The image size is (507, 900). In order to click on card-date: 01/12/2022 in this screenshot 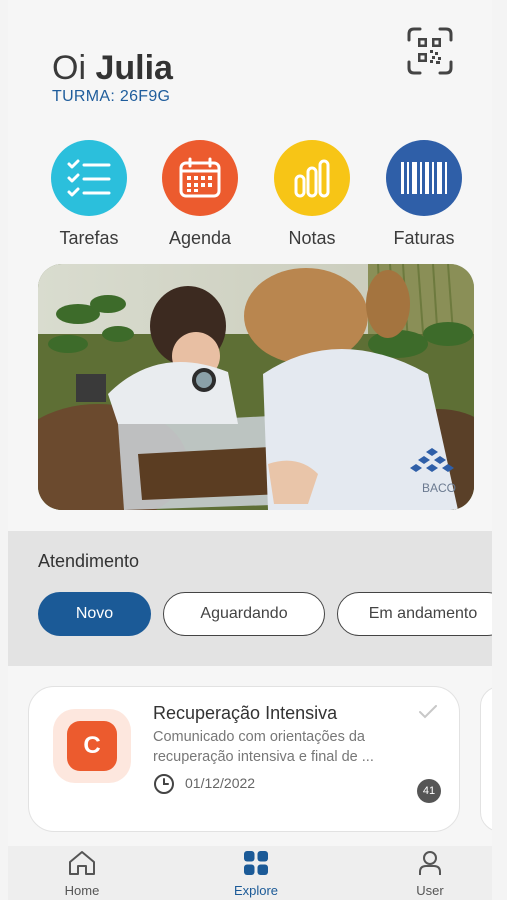, I will do `click(220, 783)`.